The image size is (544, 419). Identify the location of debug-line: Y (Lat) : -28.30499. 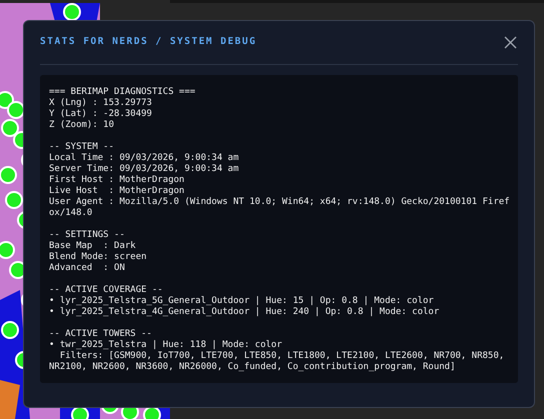
(101, 114).